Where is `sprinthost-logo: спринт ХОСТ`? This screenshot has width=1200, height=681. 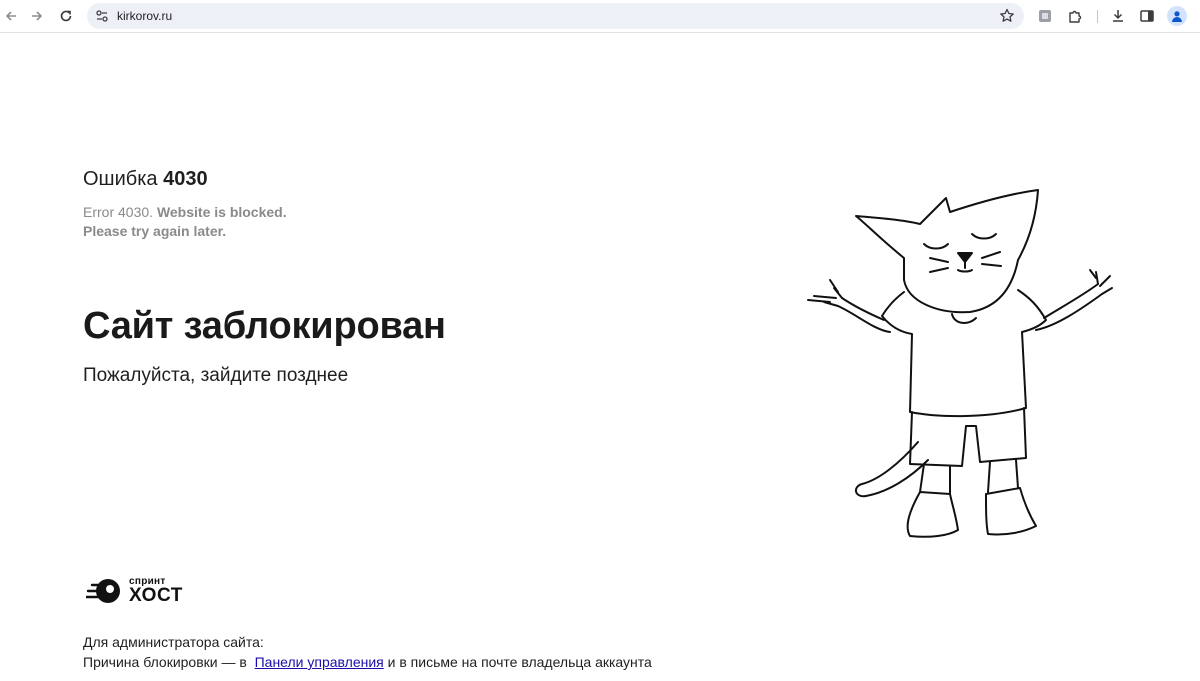
sprinthost-logo: спринт ХОСТ is located at coordinates (141, 591).